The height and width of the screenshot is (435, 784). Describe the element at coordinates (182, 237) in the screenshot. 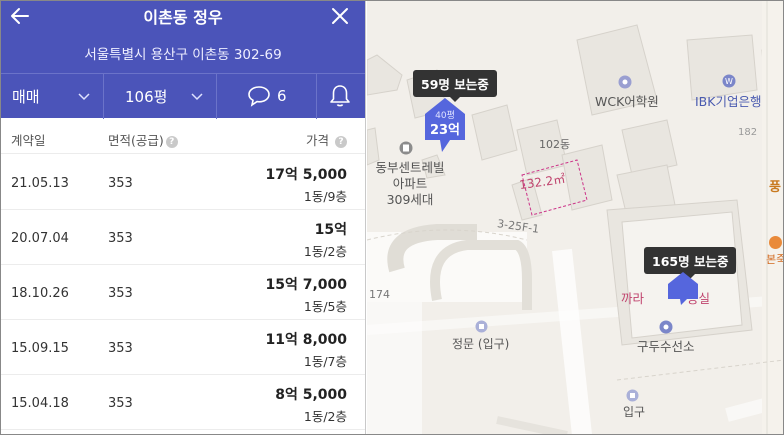

I see `table-row: 20.07.04 353 15억 1동/2층` at that location.